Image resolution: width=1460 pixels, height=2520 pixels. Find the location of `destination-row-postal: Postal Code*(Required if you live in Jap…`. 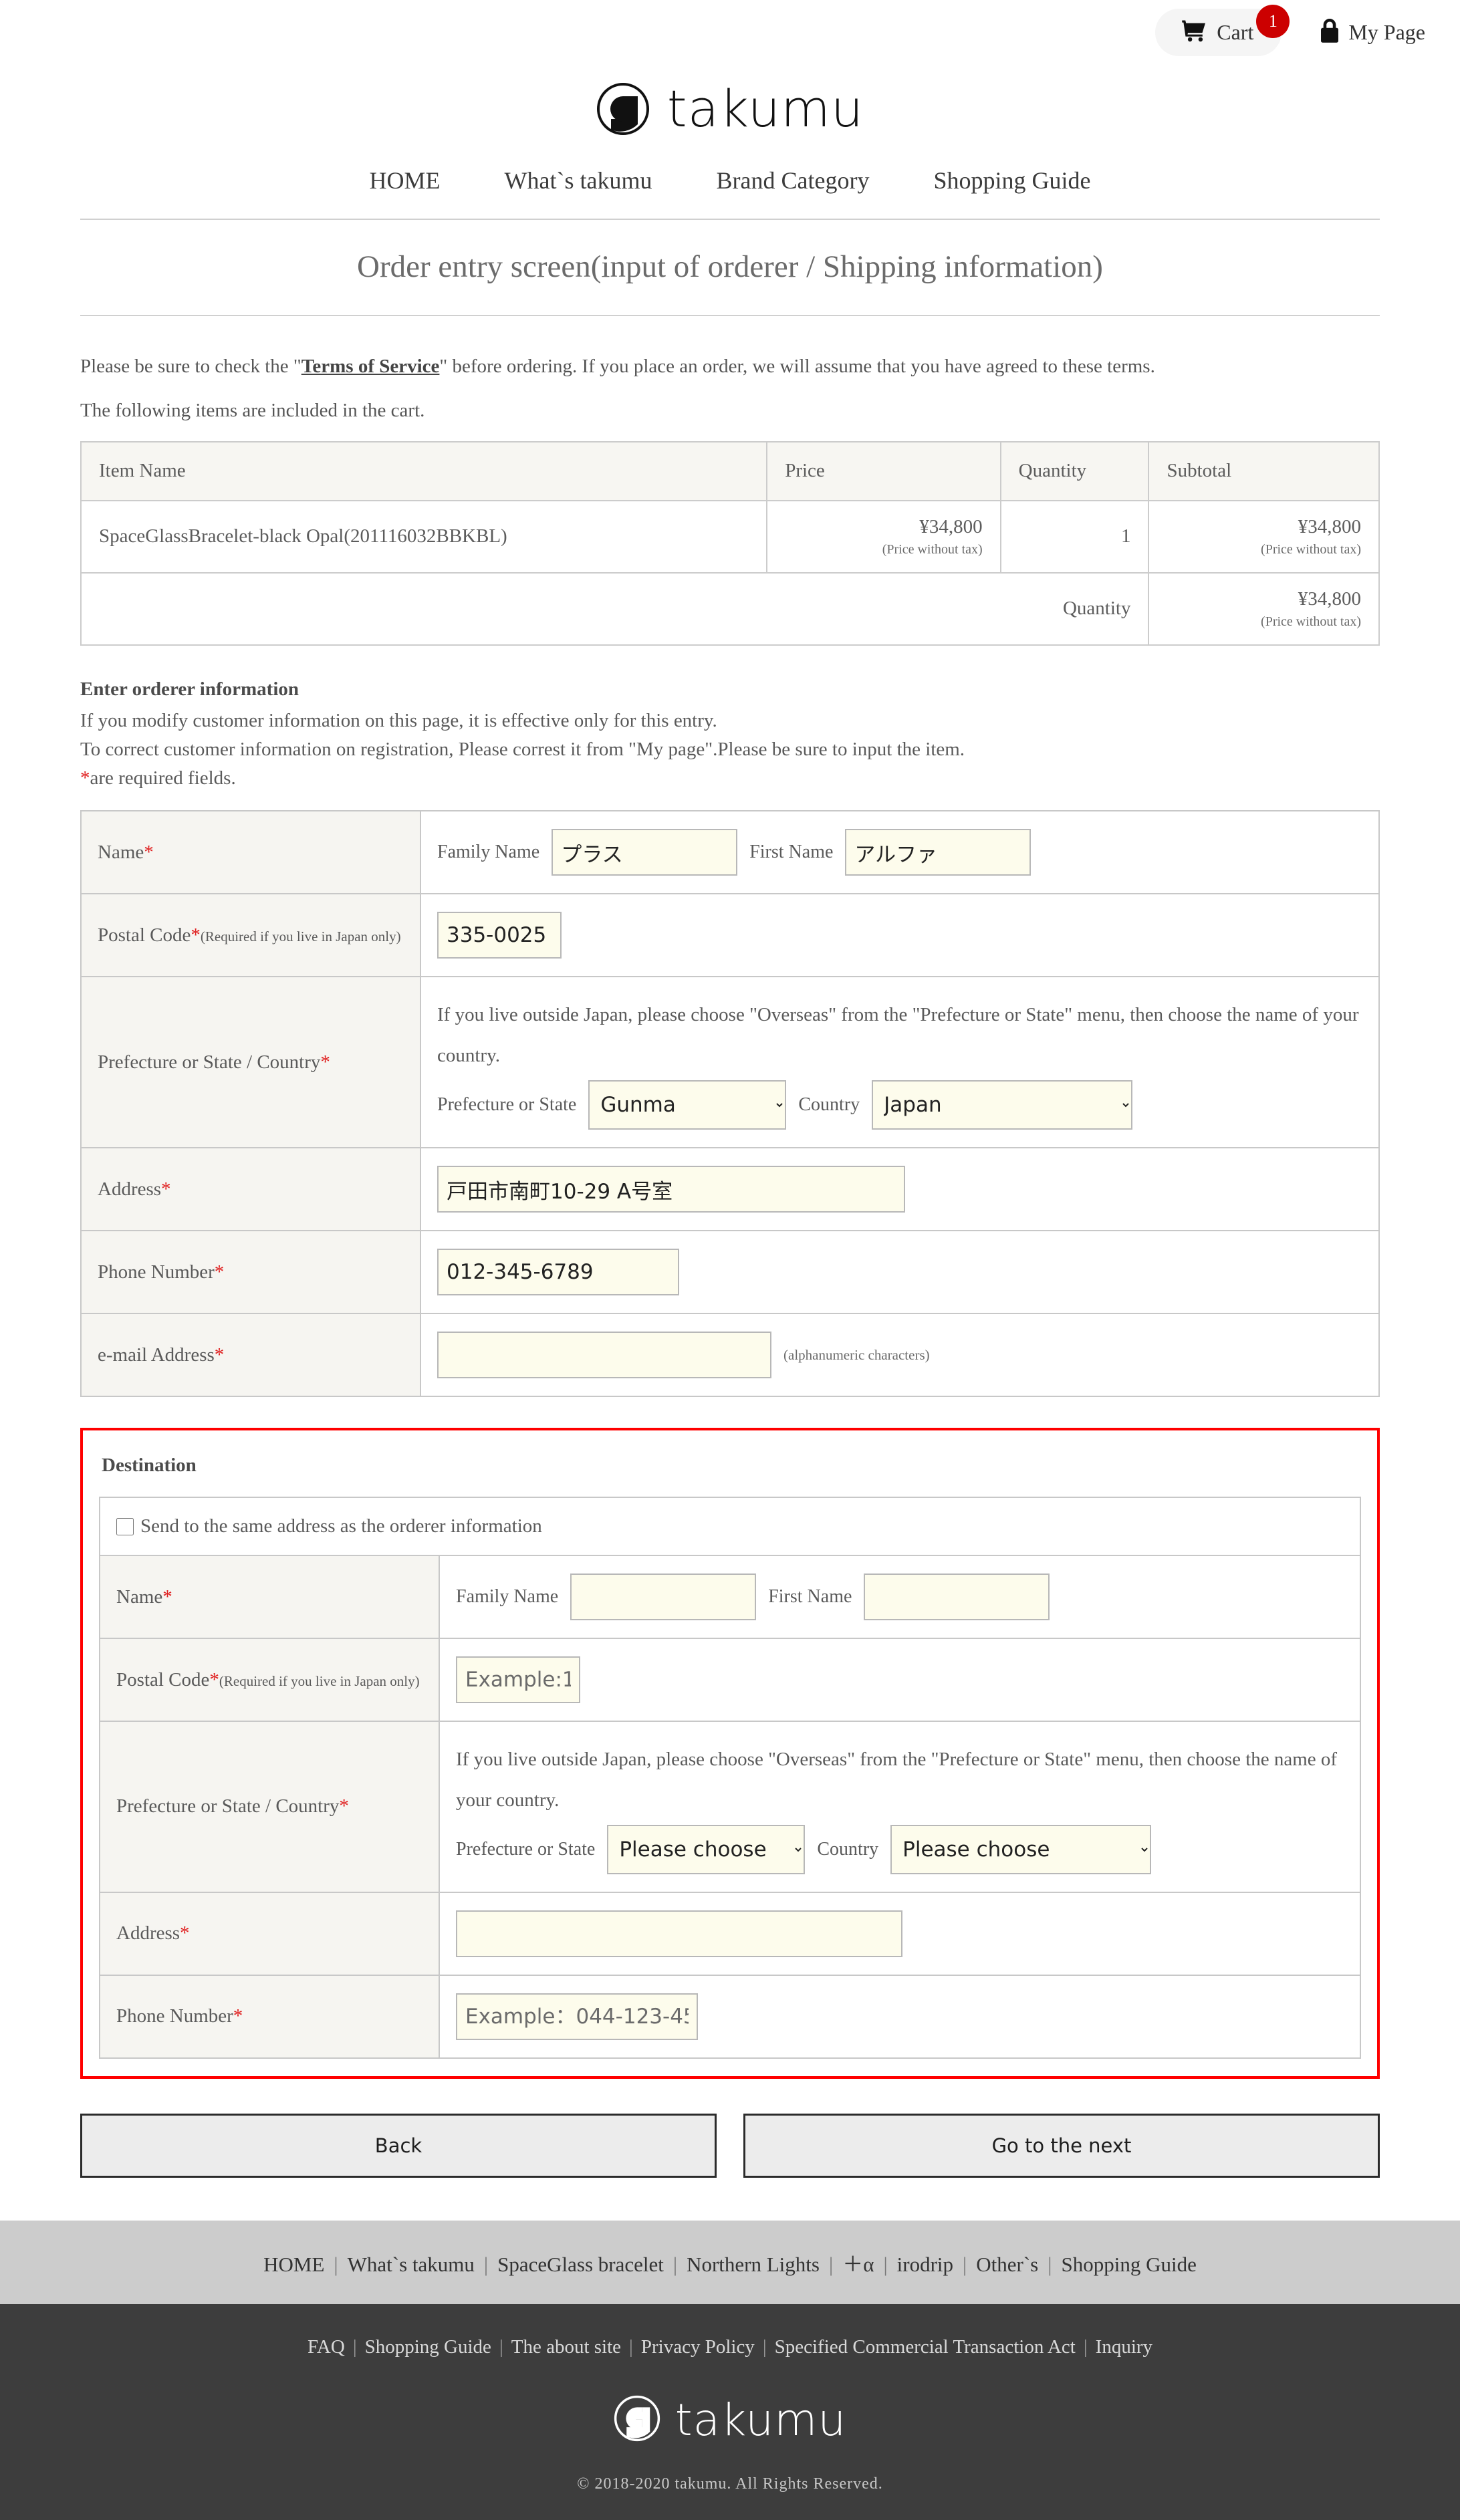

destination-row-postal: Postal Code*(Required if you live in Jap… is located at coordinates (730, 1680).